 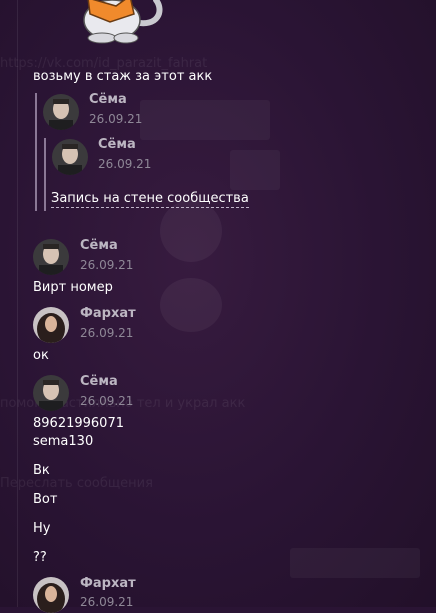 I want to click on message-text: Вирт номер, so click(x=73, y=287).